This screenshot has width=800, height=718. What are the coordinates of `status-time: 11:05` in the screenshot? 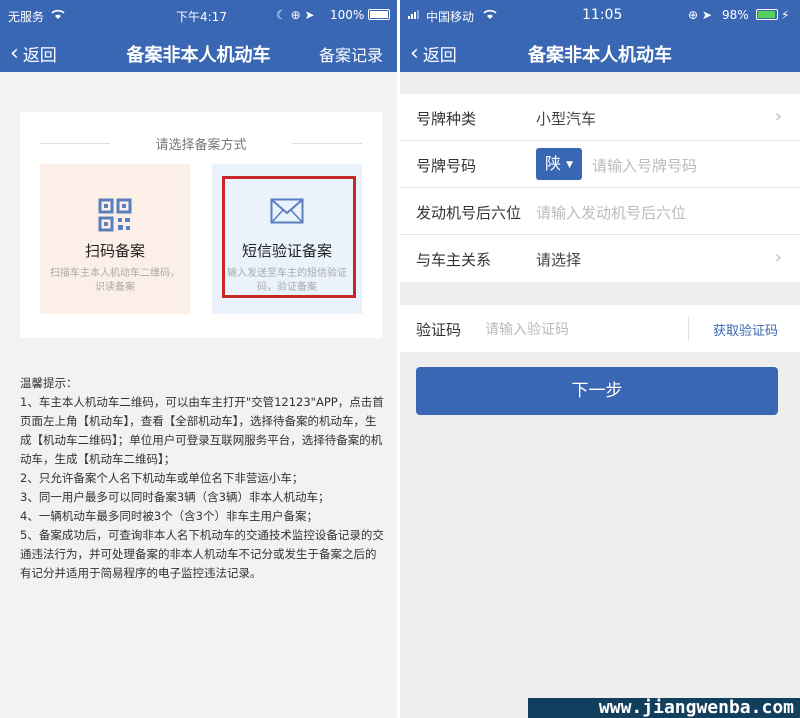 It's located at (602, 15).